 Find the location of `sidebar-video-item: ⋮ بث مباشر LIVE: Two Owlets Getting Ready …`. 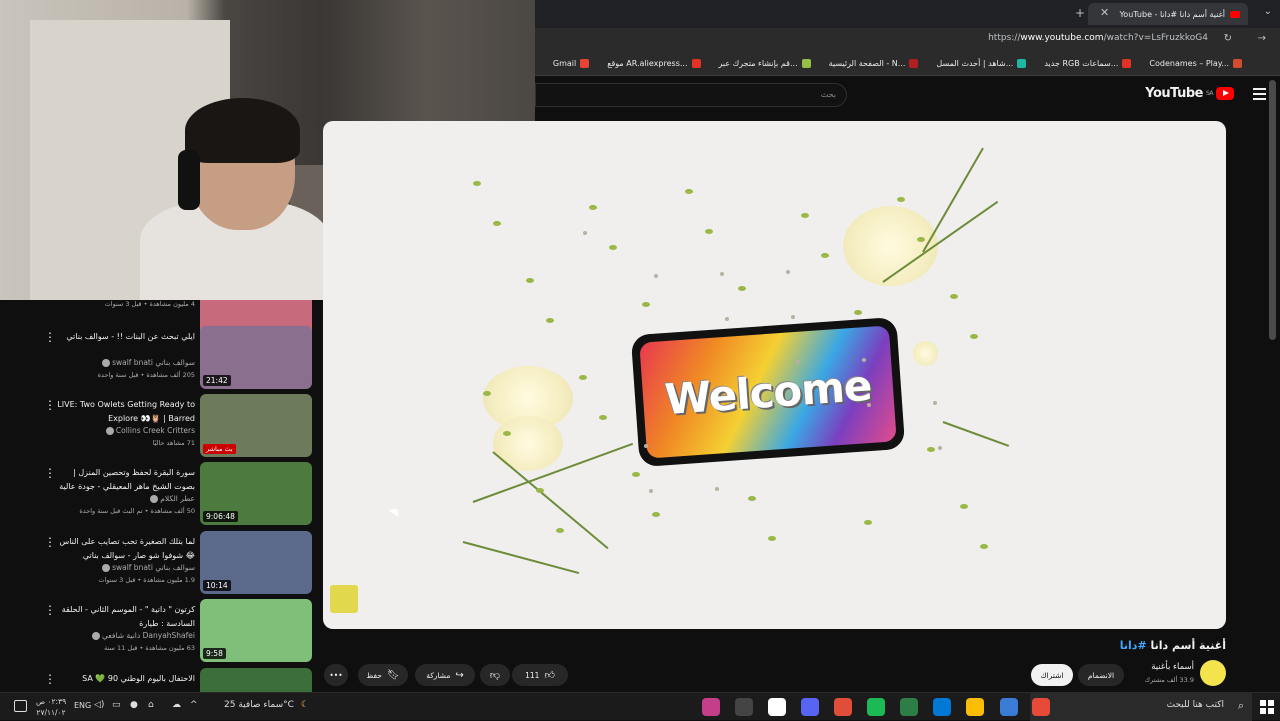

sidebar-video-item: ⋮ بث مباشر LIVE: Two Owlets Getting Ready … is located at coordinates (159, 426).